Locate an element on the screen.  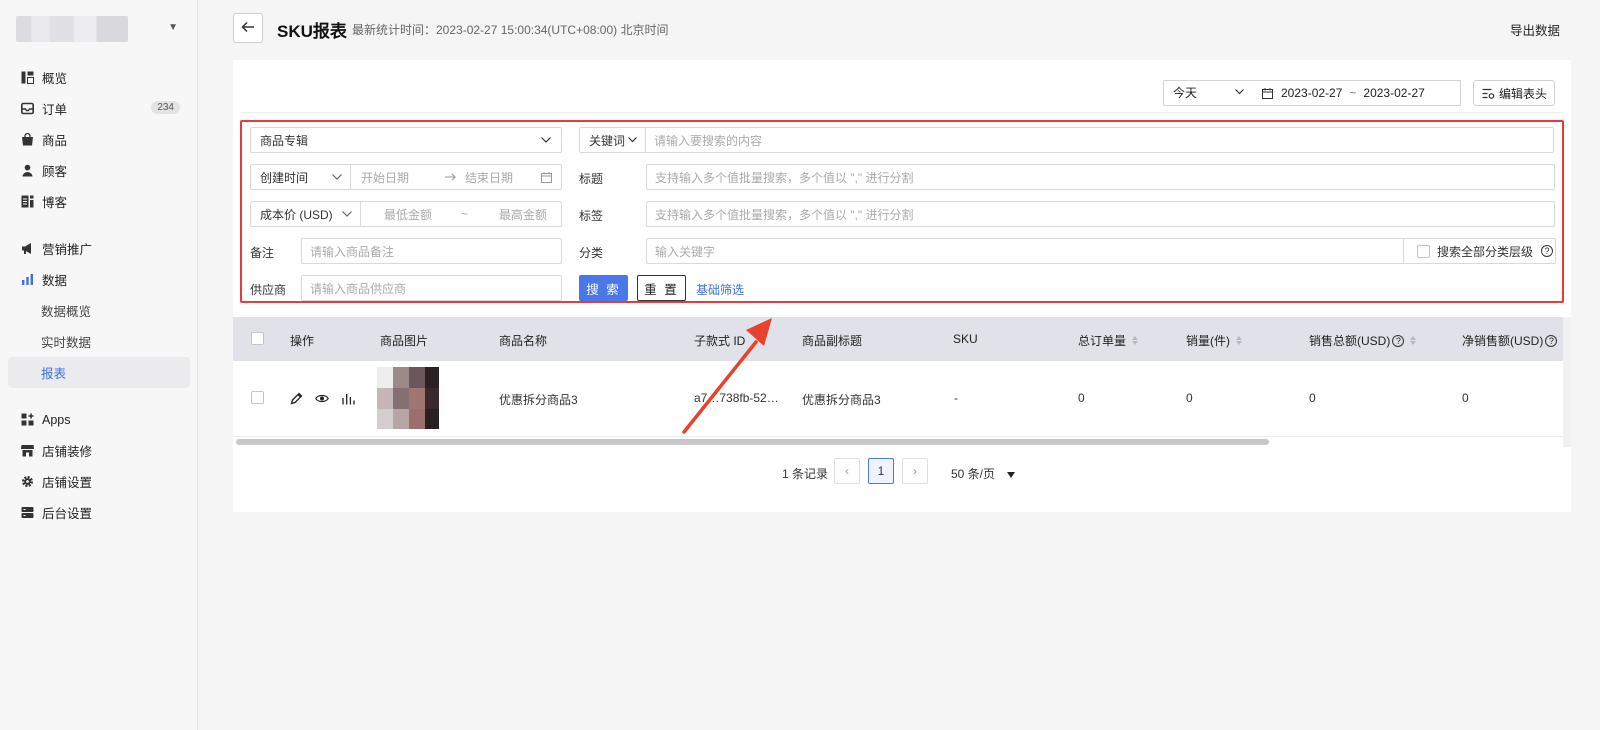
sidebar-item-marketing: 营销推广 is located at coordinates (99, 248).